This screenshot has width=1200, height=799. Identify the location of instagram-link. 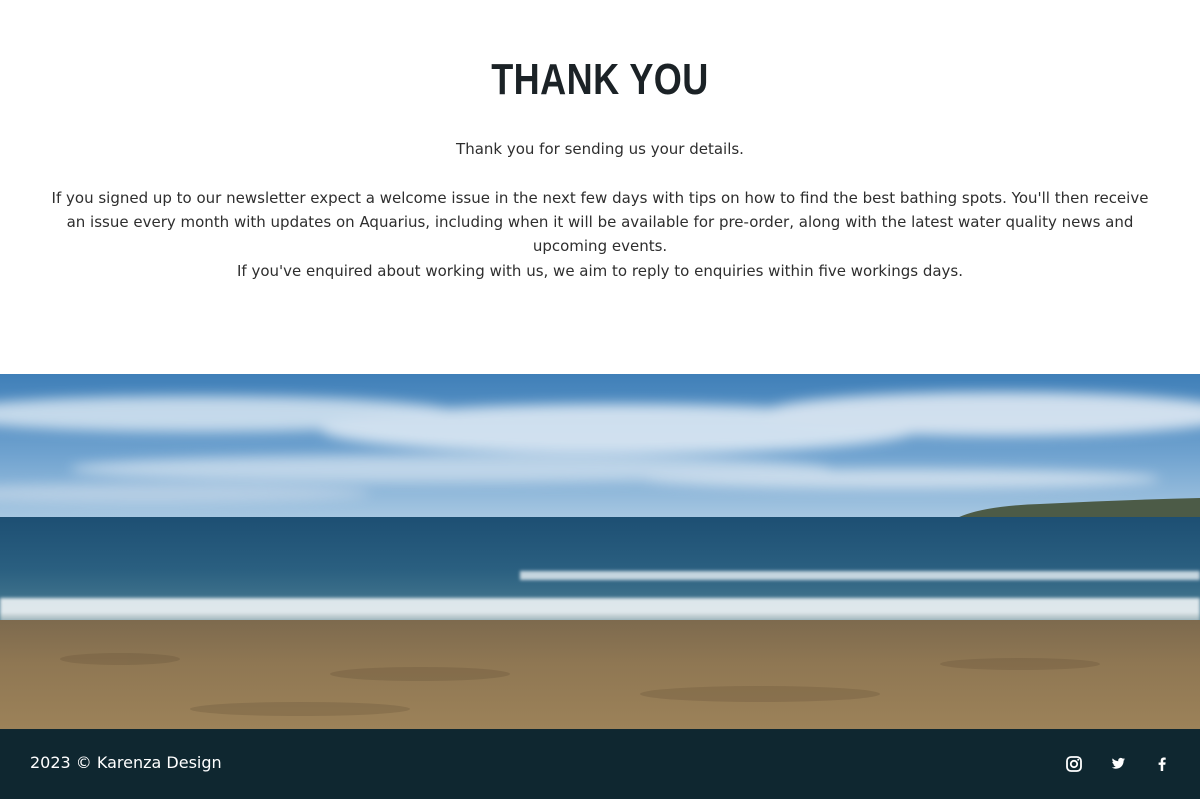
(1074, 764).